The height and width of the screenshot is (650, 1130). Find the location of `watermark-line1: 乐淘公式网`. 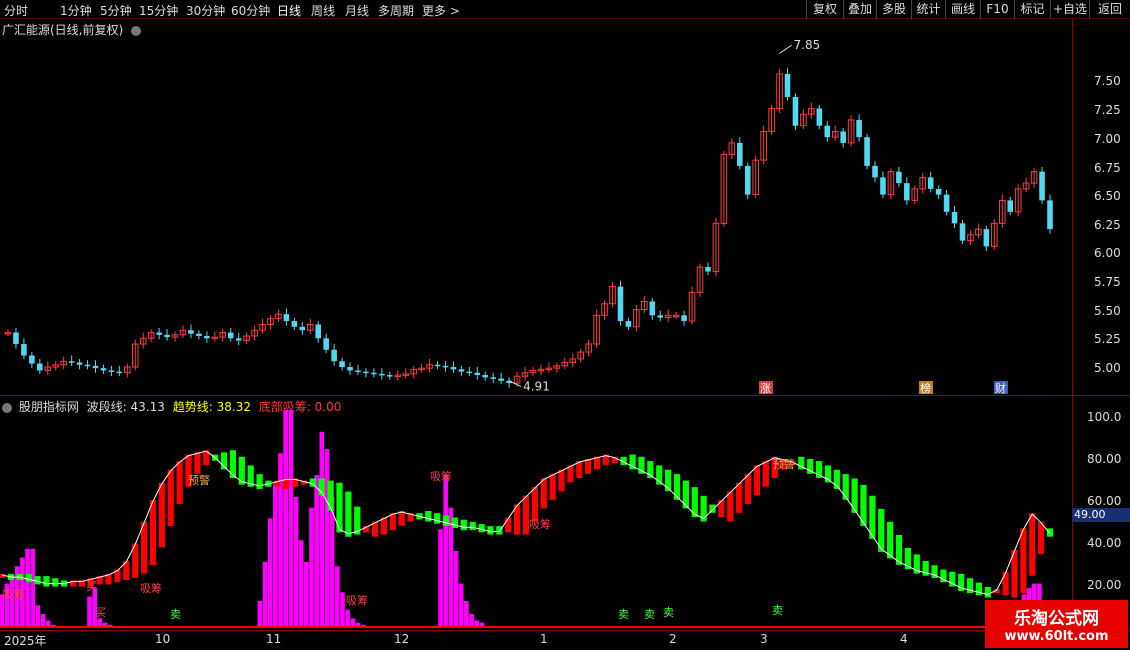

watermark-line1: 乐淘公式网 is located at coordinates (1056, 619).